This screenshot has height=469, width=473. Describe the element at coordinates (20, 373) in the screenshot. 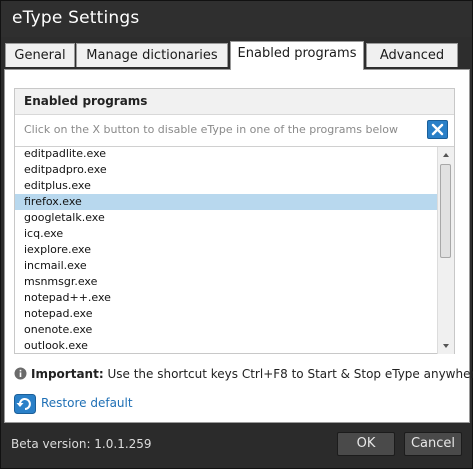

I see `info-icon` at that location.